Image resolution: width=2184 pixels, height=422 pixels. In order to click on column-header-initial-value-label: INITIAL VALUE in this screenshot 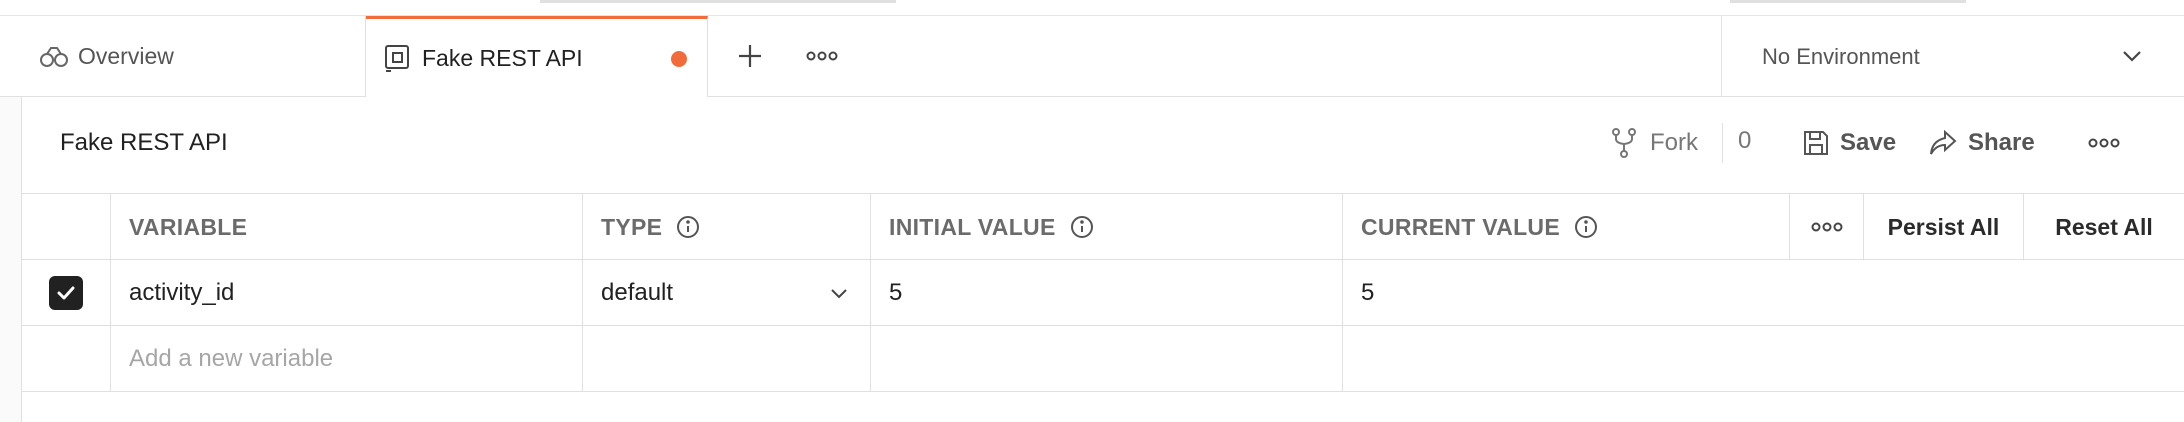, I will do `click(972, 226)`.